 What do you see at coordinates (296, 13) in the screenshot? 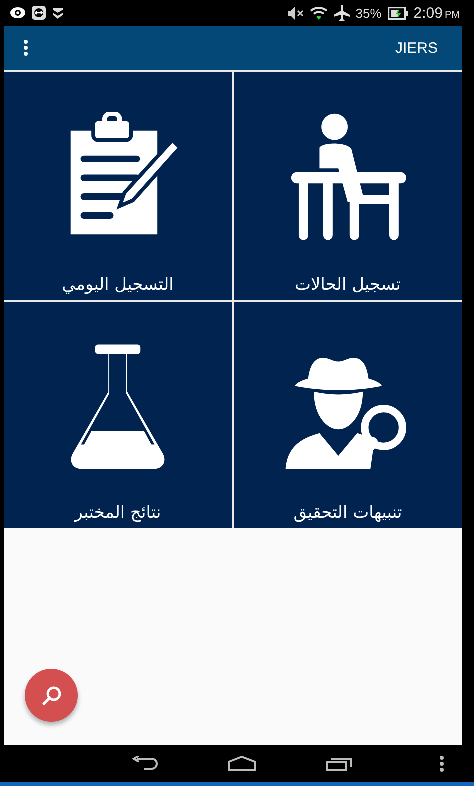
I see `mute-icon` at bounding box center [296, 13].